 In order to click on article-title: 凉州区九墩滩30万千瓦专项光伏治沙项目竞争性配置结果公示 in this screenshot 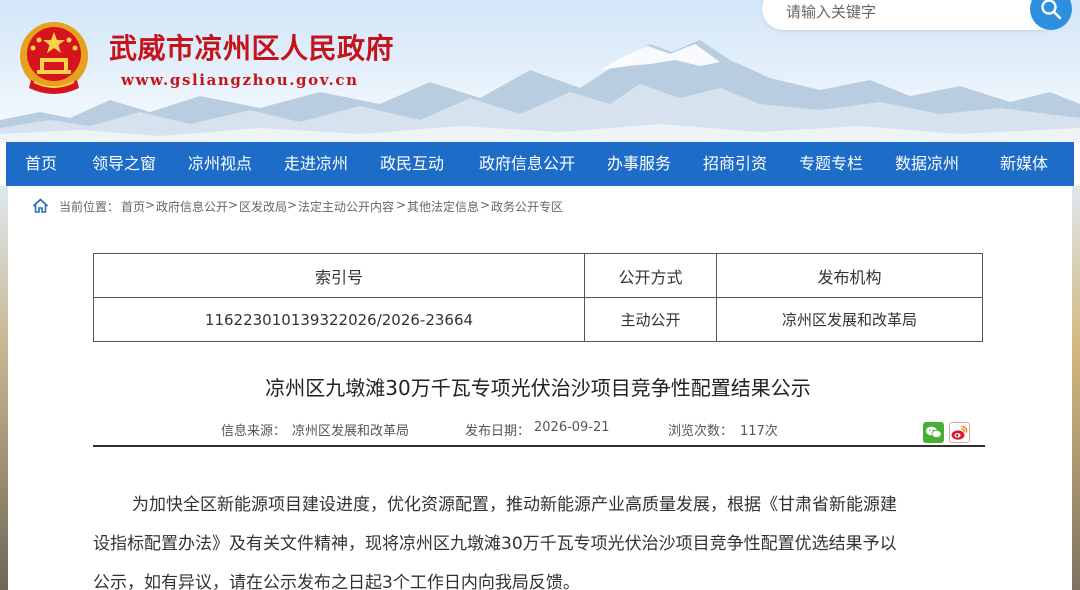, I will do `click(538, 388)`.